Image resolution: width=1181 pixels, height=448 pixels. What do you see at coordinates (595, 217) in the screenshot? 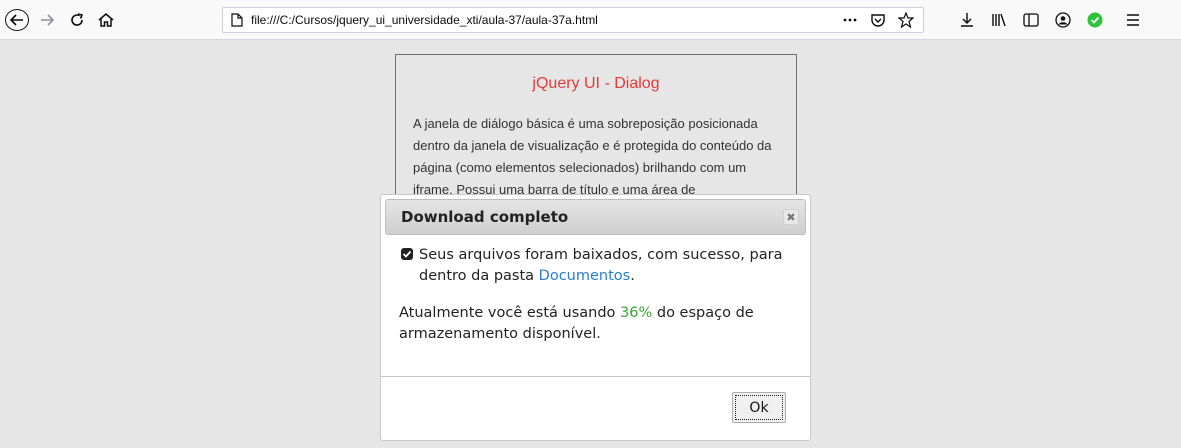
I see `dialog-titlebar: Download completo ✖` at bounding box center [595, 217].